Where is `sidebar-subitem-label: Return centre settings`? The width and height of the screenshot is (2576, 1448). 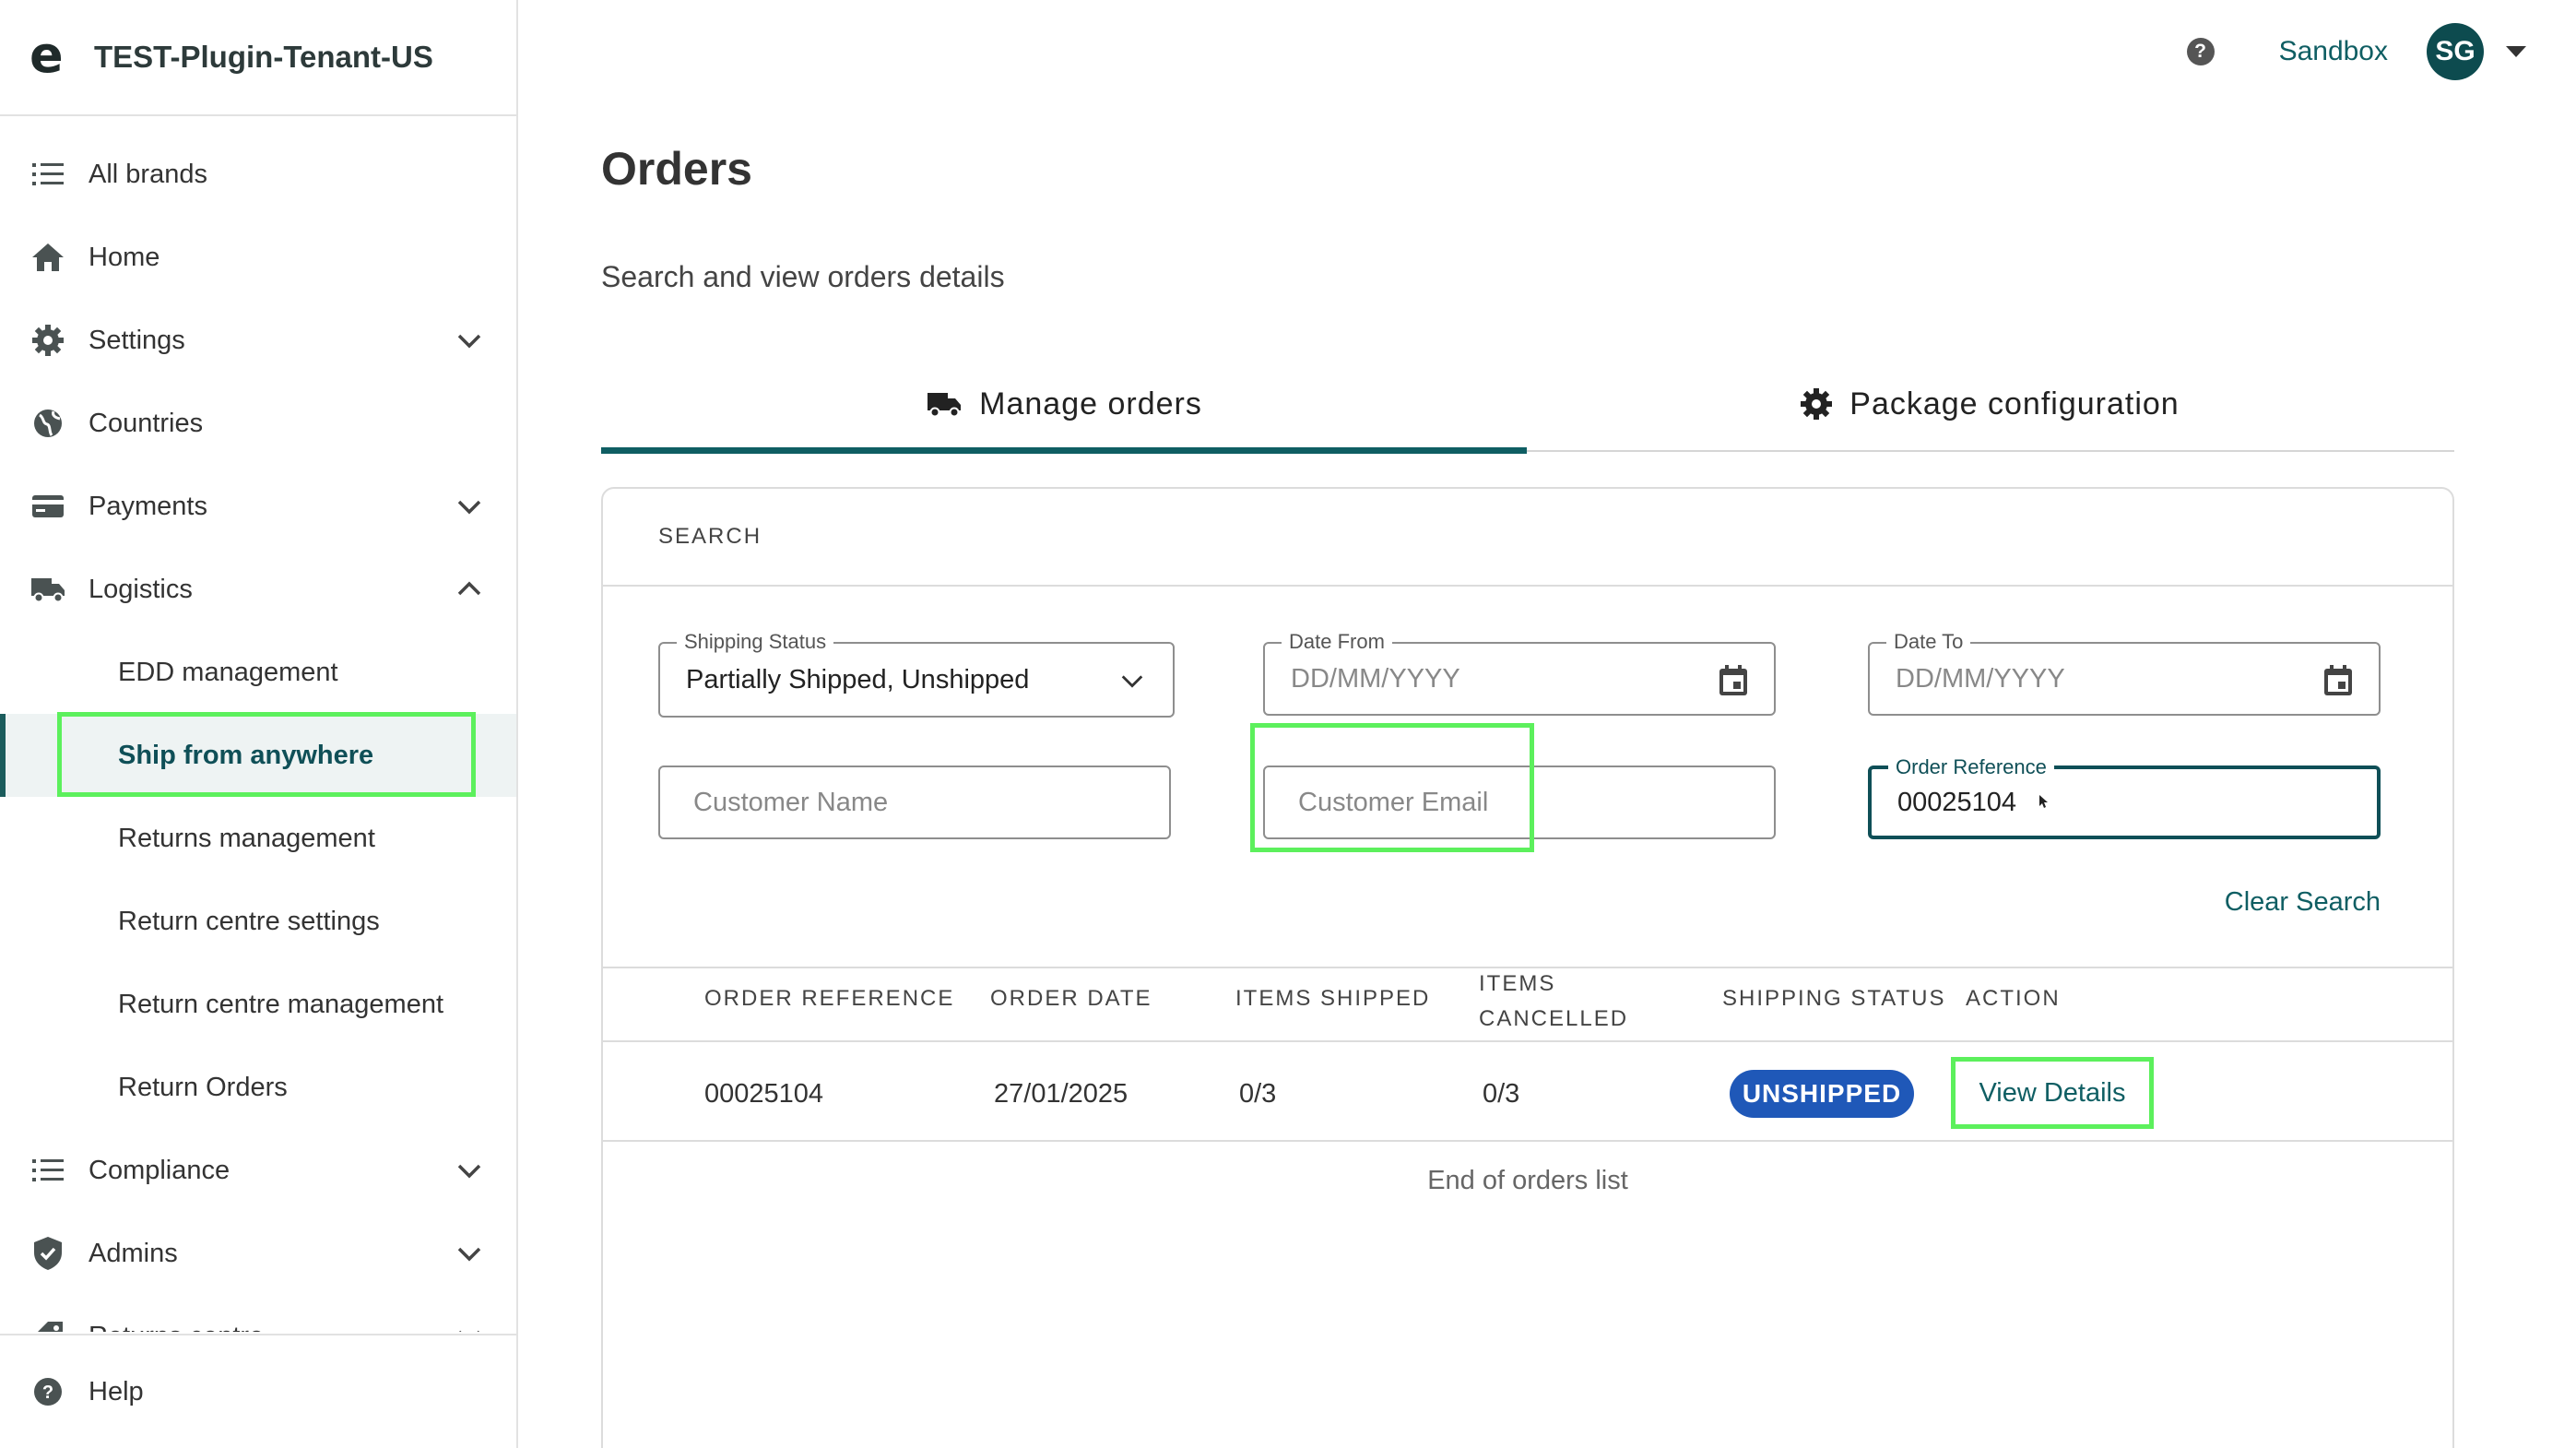
sidebar-subitem-label: Return centre settings is located at coordinates (249, 921).